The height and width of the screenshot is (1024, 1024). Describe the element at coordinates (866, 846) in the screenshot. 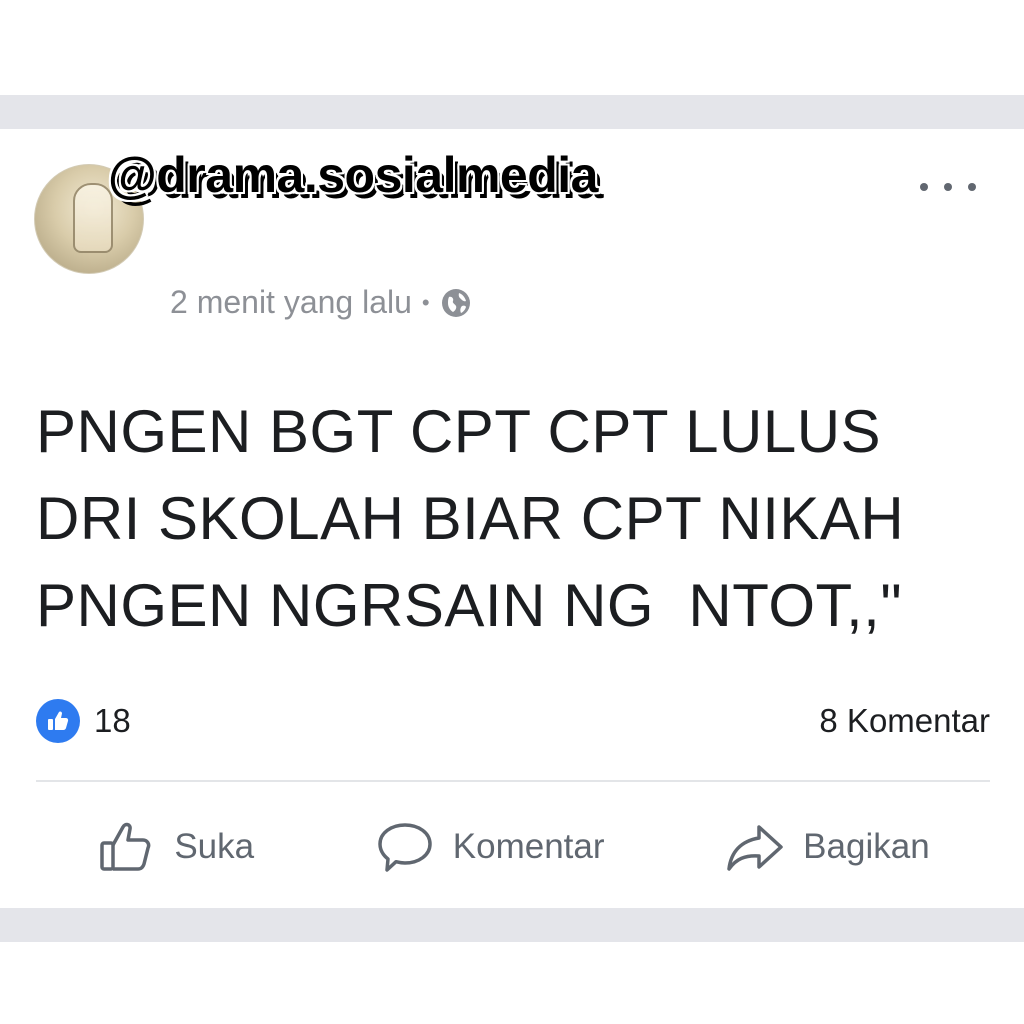

I see `share-button-label: Bagikan` at that location.